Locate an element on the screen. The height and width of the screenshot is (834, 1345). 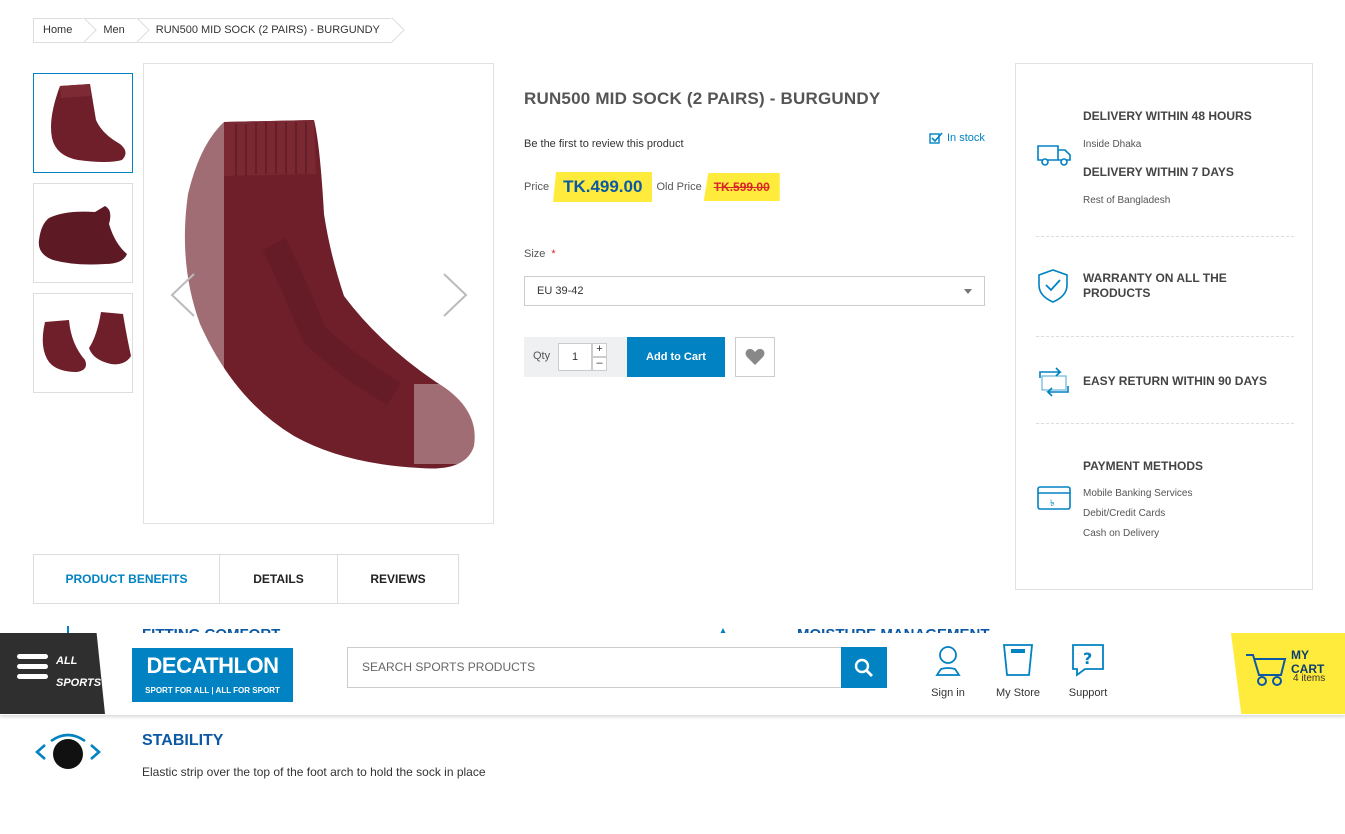
product-title: RUN500 MID SOCK (2 PAIRS) - BURGUNDY is located at coordinates (702, 98).